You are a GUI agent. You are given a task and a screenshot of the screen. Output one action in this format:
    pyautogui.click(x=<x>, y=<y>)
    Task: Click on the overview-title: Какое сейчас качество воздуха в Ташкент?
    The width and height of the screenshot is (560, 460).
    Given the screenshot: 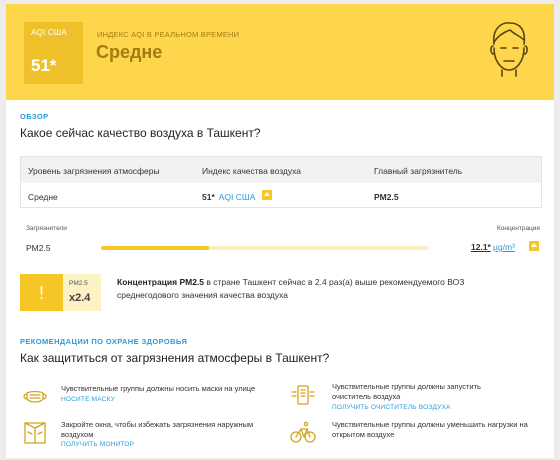 What is the action you would take?
    pyautogui.click(x=140, y=133)
    